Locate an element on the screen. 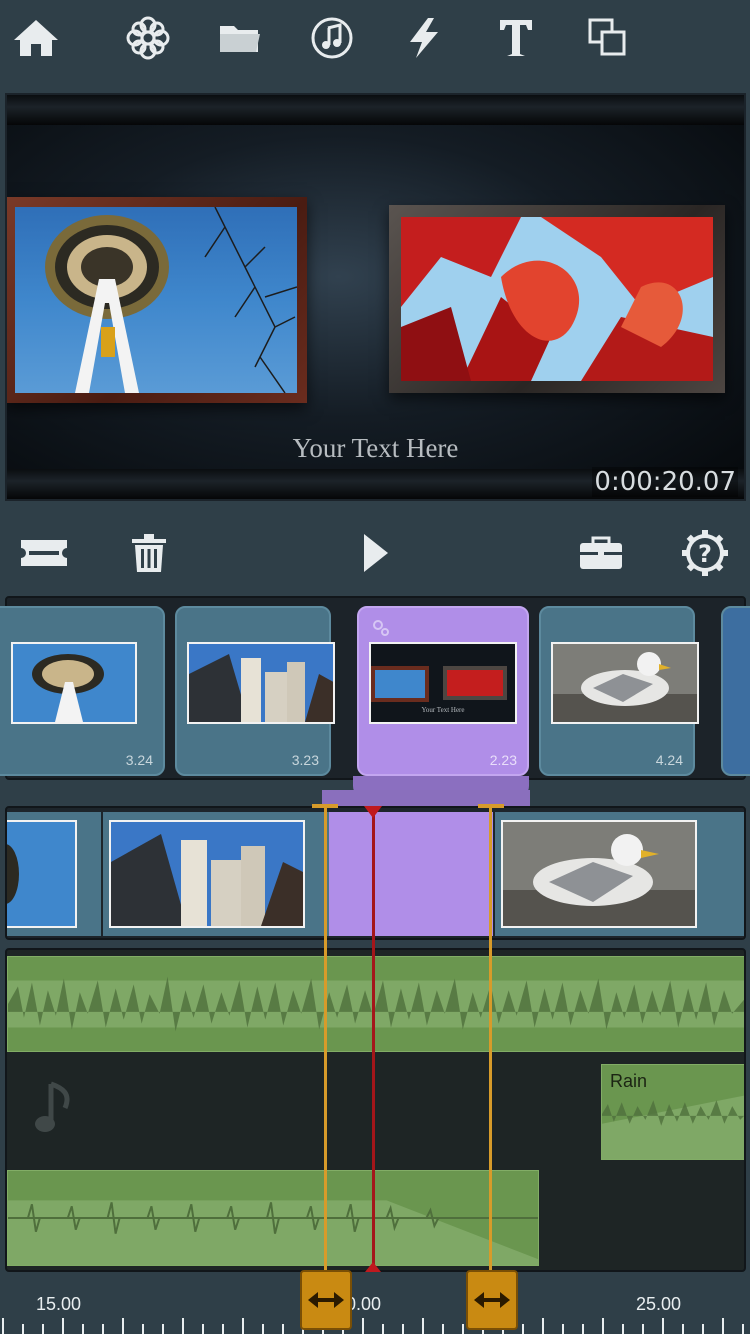 The height and width of the screenshot is (1334, 750). audio-clip-effects is located at coordinates (273, 1218).